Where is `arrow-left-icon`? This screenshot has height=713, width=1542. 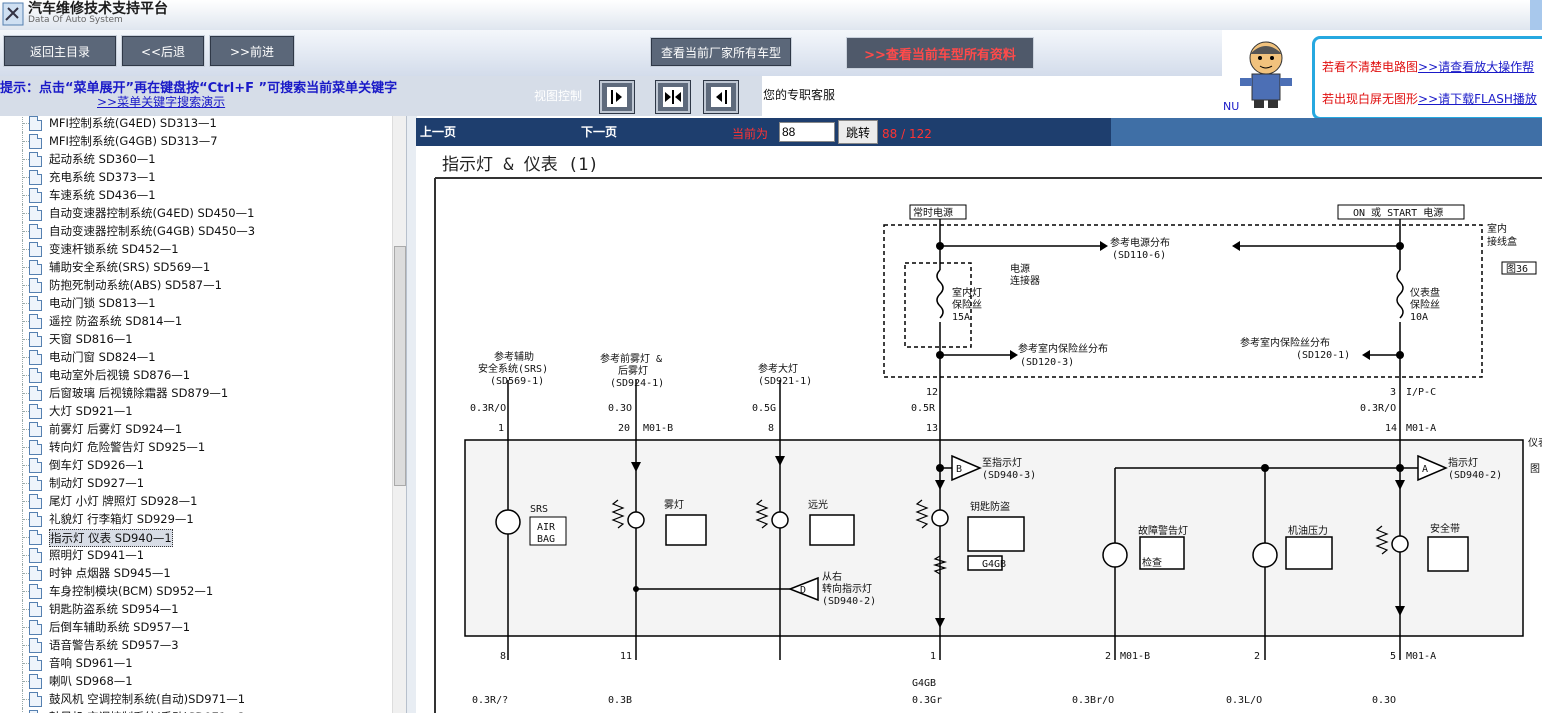 arrow-left-icon is located at coordinates (721, 97).